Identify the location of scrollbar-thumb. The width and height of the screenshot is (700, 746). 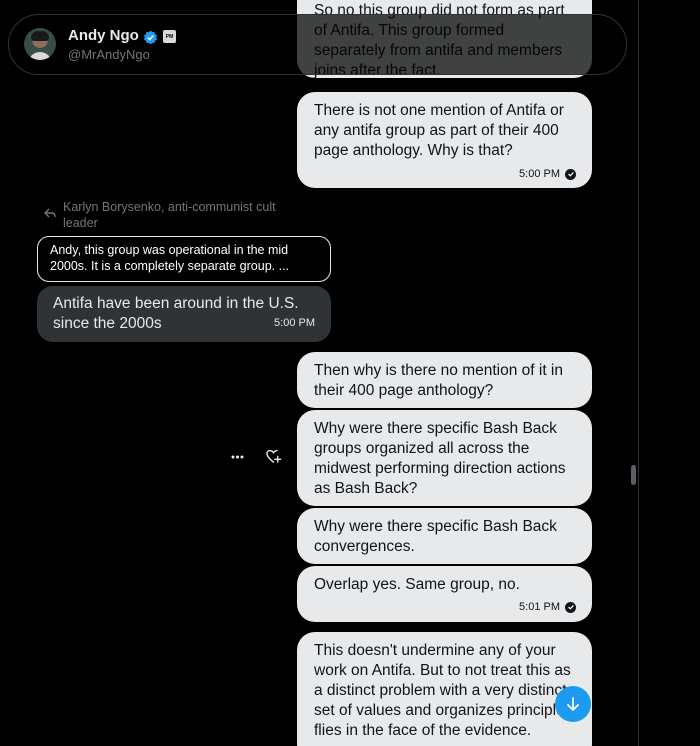
(633, 475).